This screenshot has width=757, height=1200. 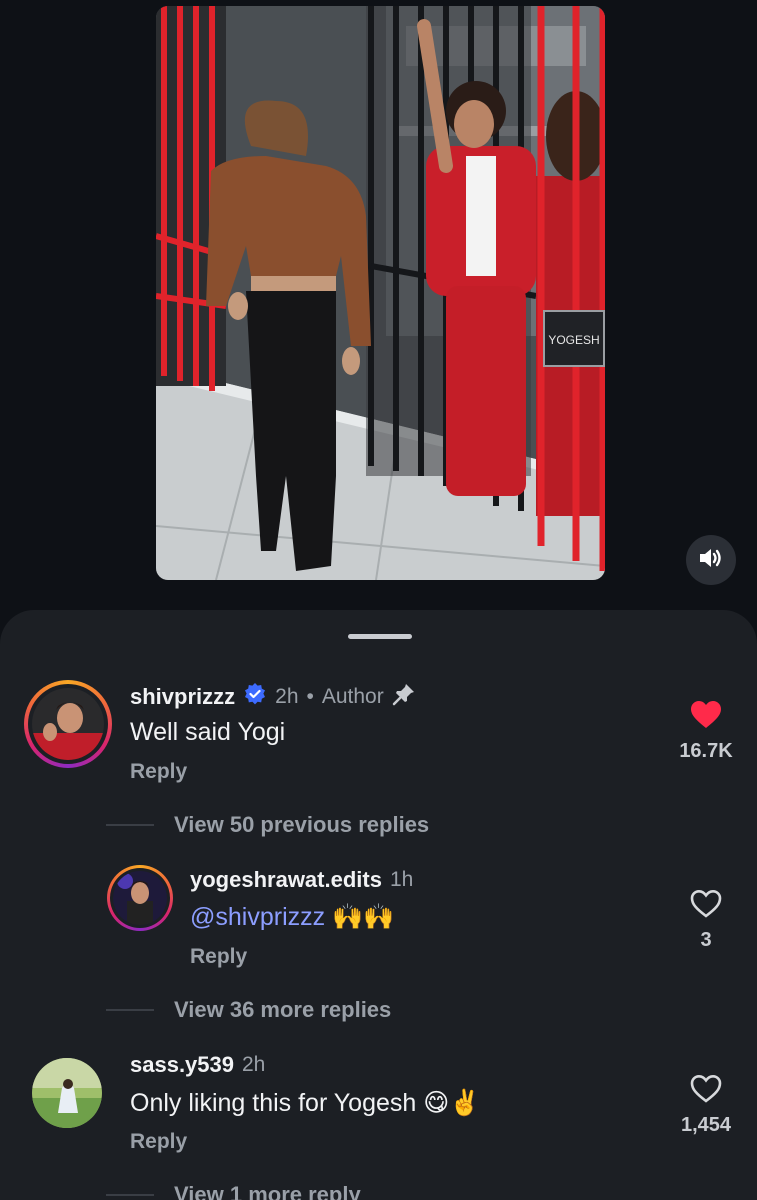 What do you see at coordinates (404, 696) in the screenshot?
I see `pin-icon` at bounding box center [404, 696].